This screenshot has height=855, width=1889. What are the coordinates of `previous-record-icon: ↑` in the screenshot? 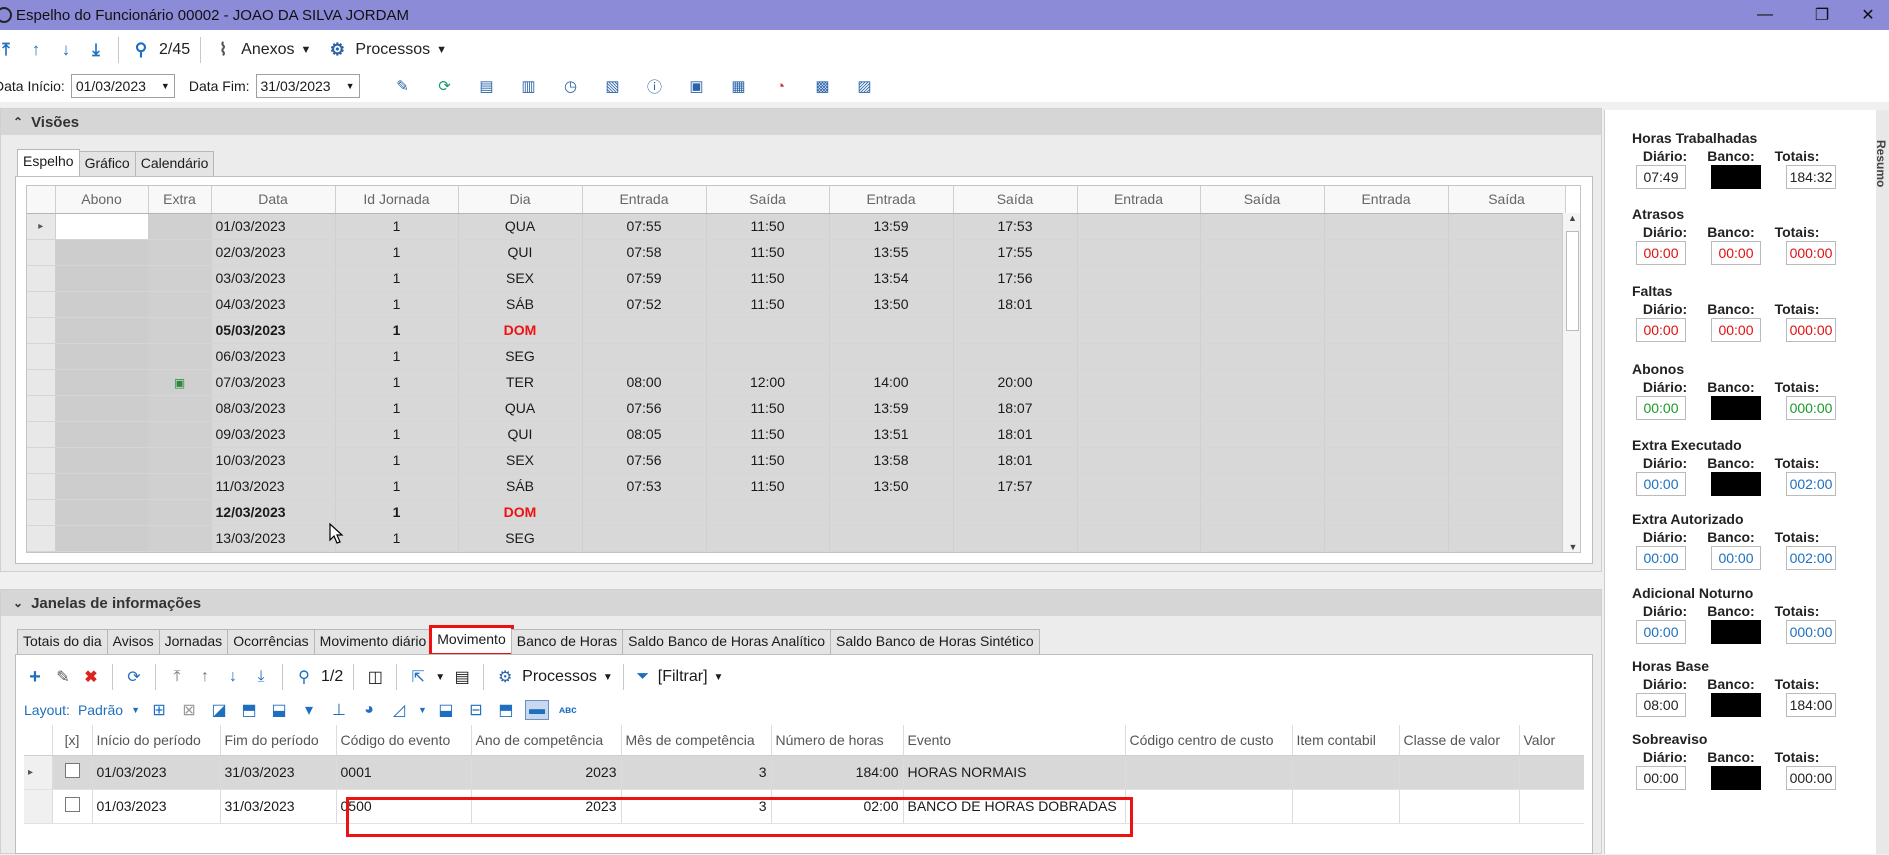 It's located at (36, 50).